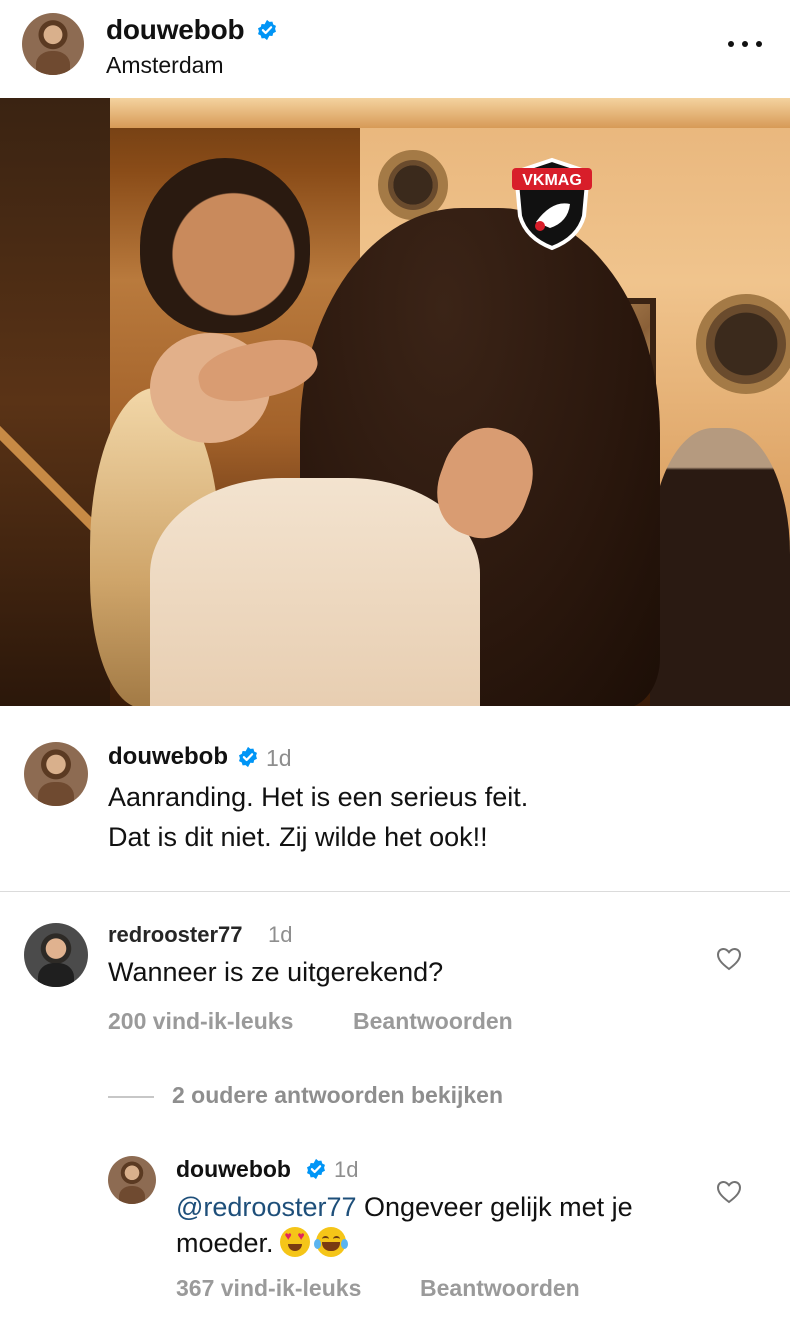  What do you see at coordinates (268, 1288) in the screenshot?
I see `reply-likes: 367 vind-ik-leuks` at bounding box center [268, 1288].